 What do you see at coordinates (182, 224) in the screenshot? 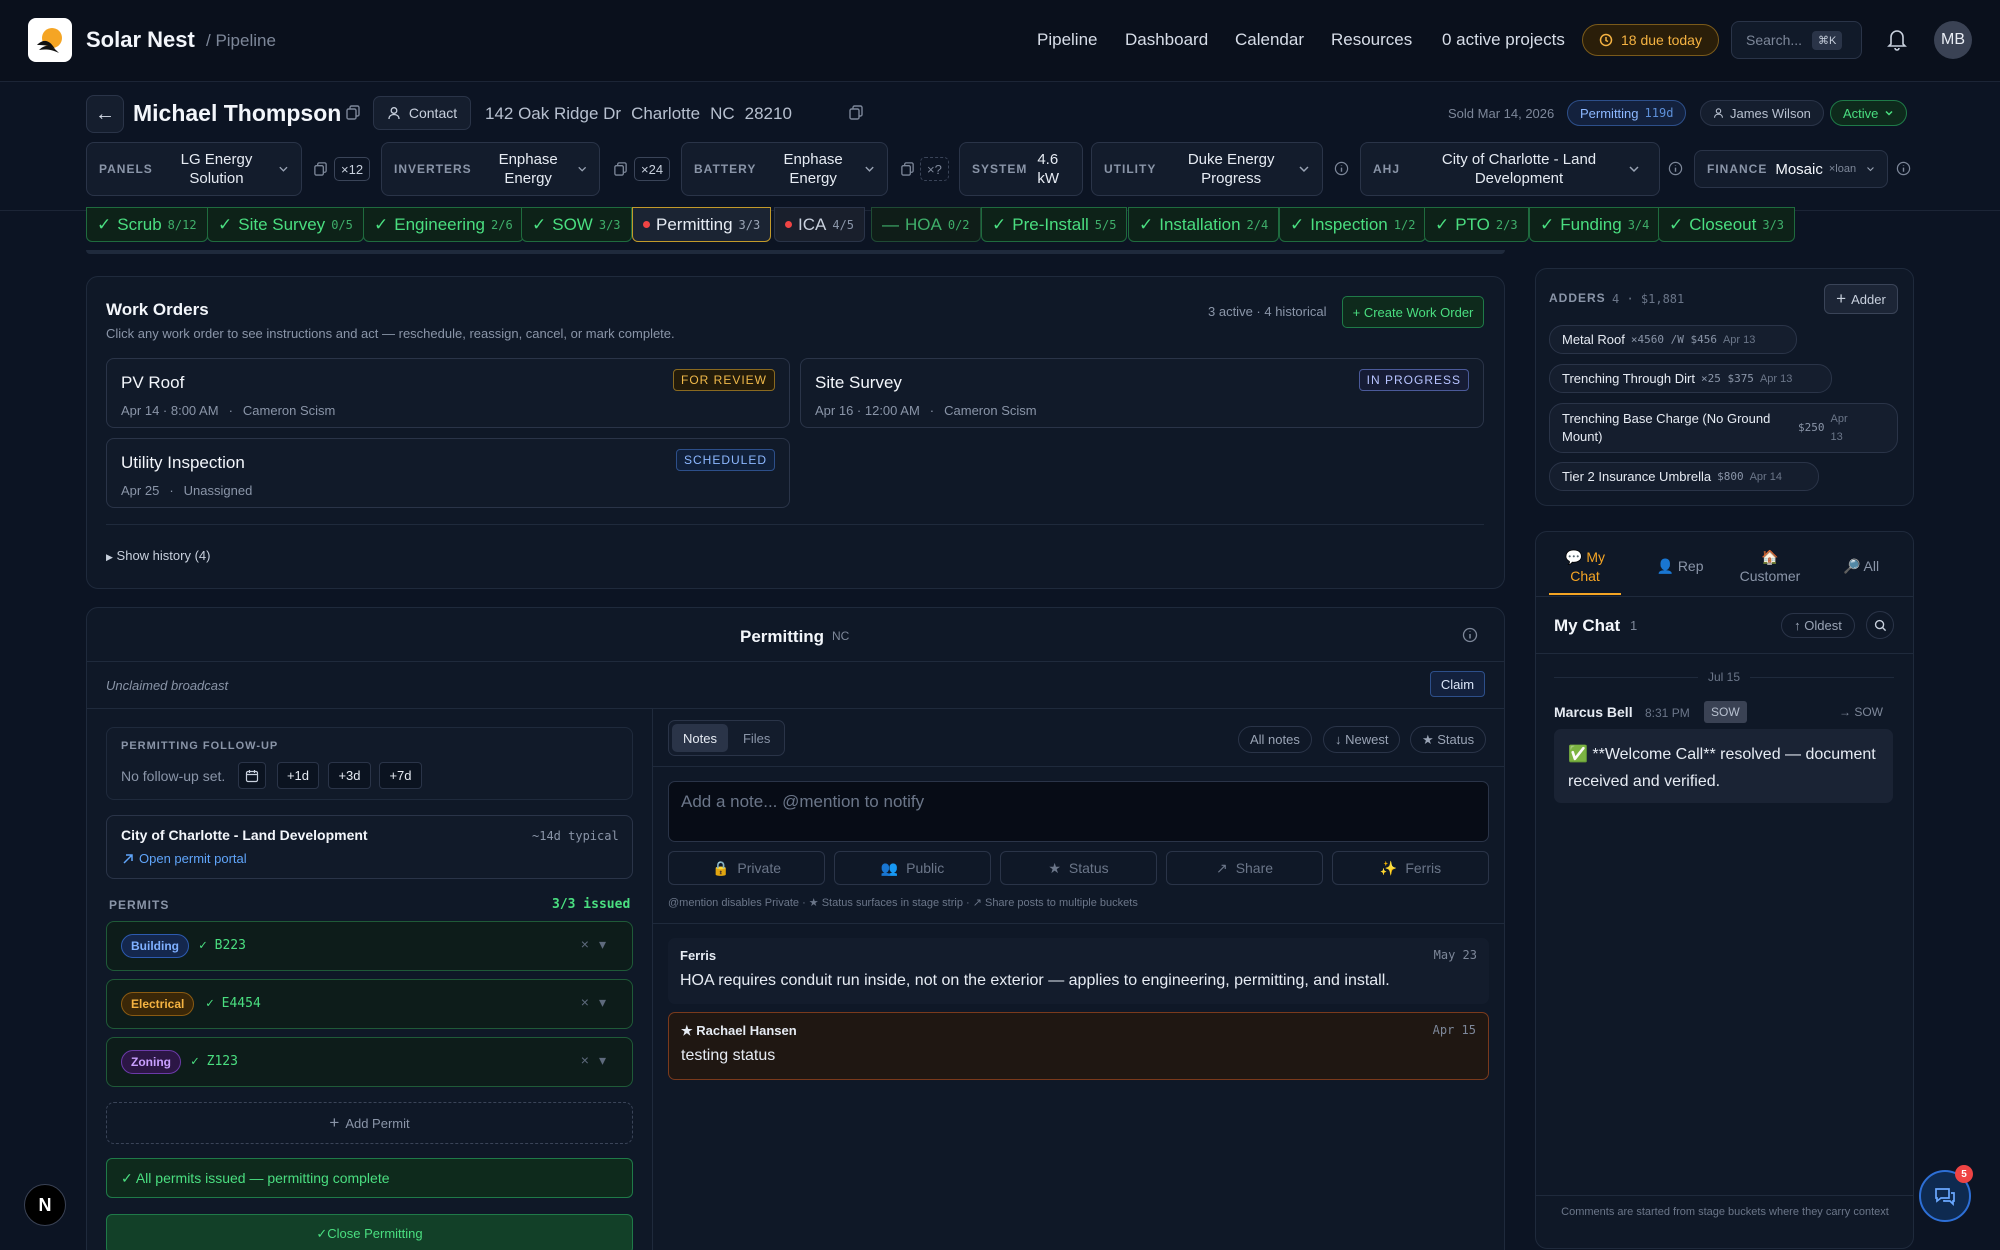
I see `stage-count: 8/12` at bounding box center [182, 224].